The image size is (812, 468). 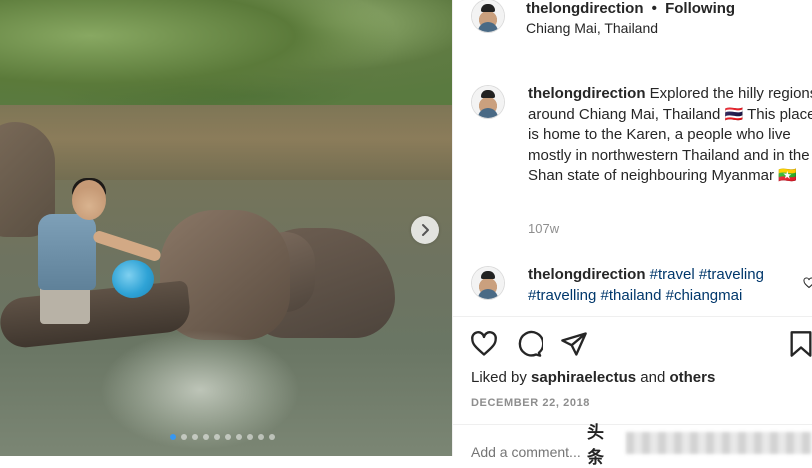 What do you see at coordinates (226, 147) in the screenshot?
I see `photo-riverbank` at bounding box center [226, 147].